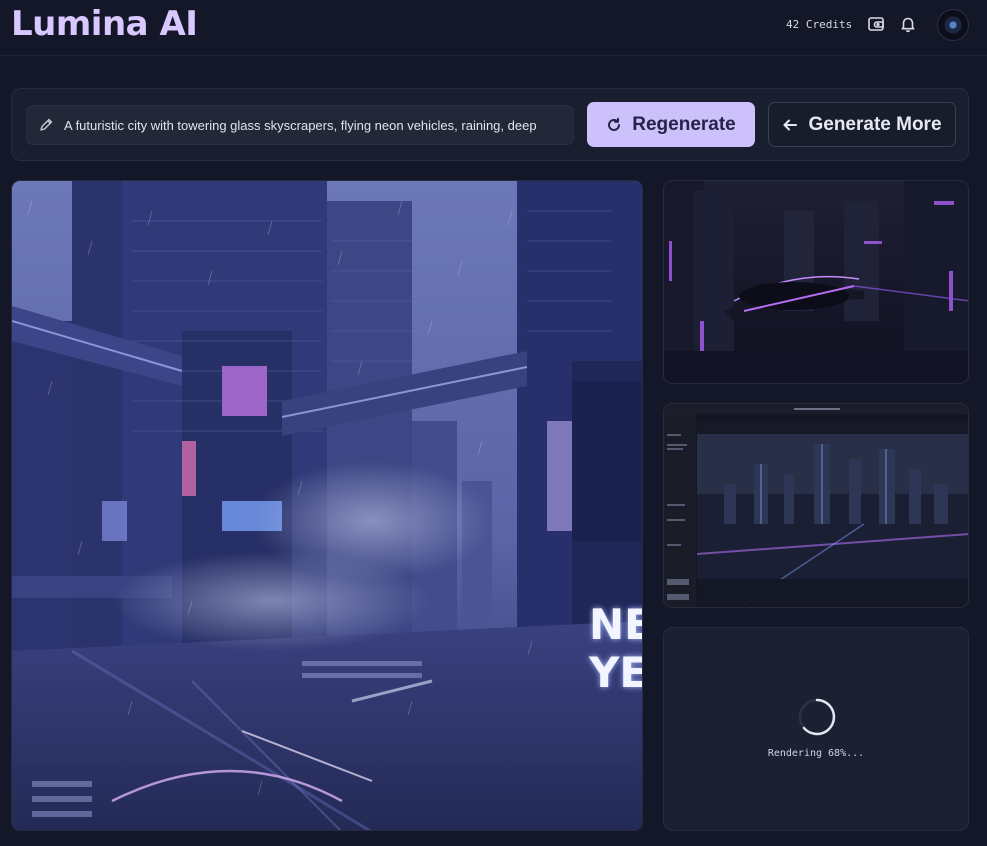 This screenshot has width=987, height=846. I want to click on regenerate-button: Regenerate, so click(671, 124).